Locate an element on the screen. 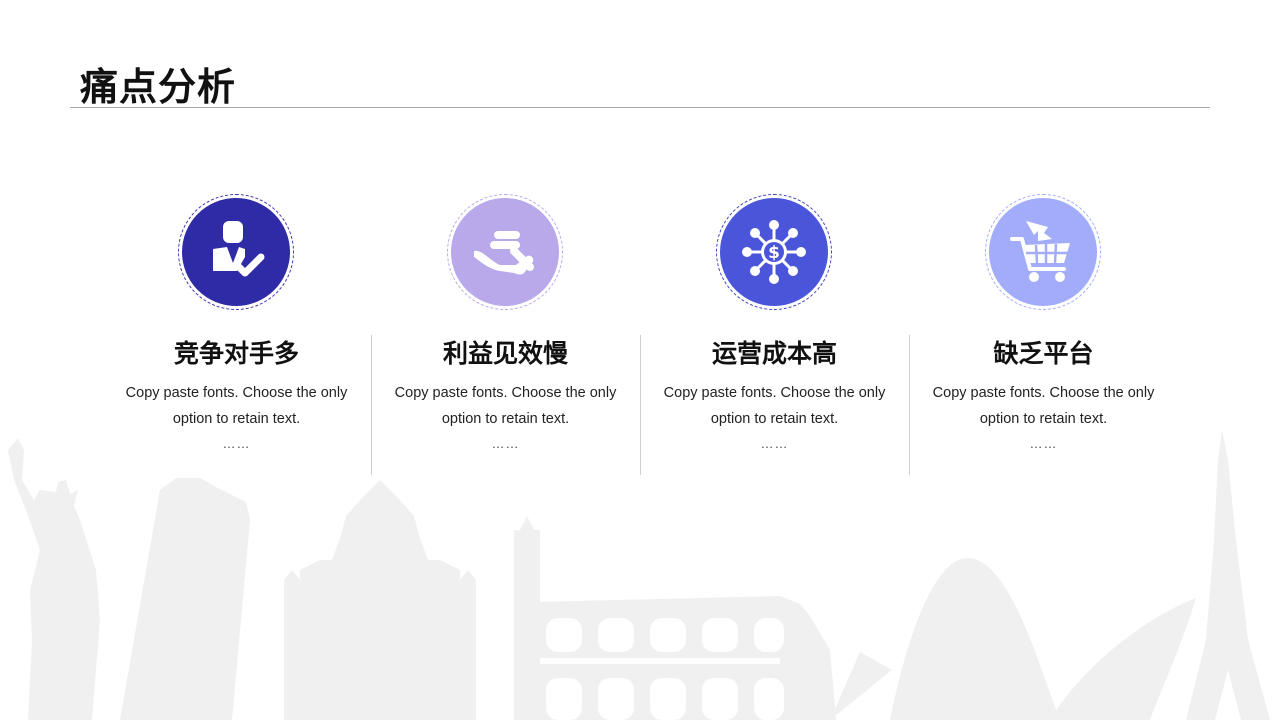 The image size is (1280, 720). dollar-network-icon: $ is located at coordinates (774, 252).